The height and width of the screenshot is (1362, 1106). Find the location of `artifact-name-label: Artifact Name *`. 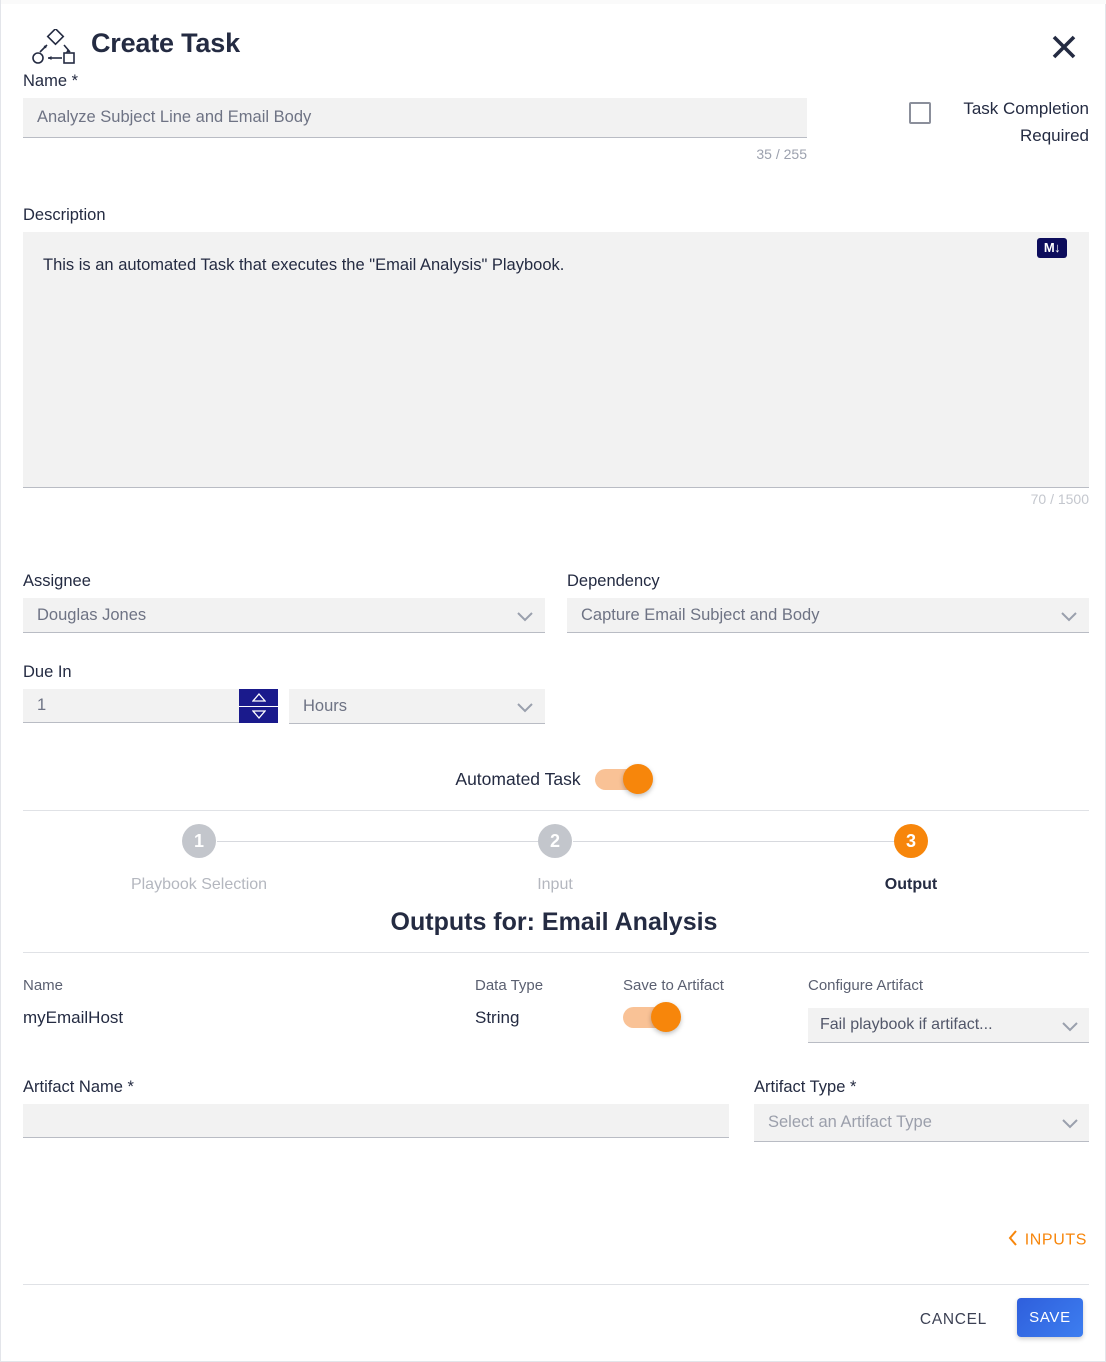

artifact-name-label: Artifact Name * is located at coordinates (78, 1087).